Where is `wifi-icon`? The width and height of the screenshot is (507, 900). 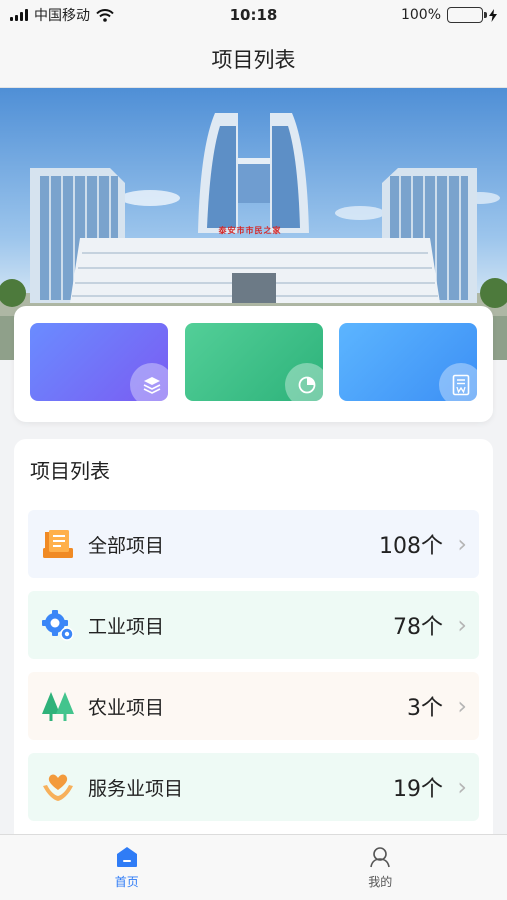 wifi-icon is located at coordinates (105, 15).